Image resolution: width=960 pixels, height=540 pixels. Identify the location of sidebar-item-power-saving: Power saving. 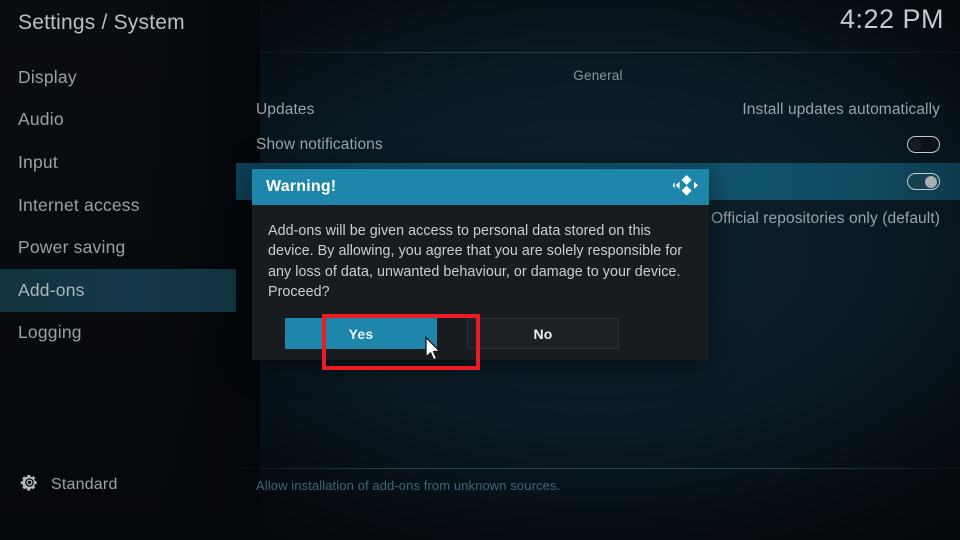
(118, 247).